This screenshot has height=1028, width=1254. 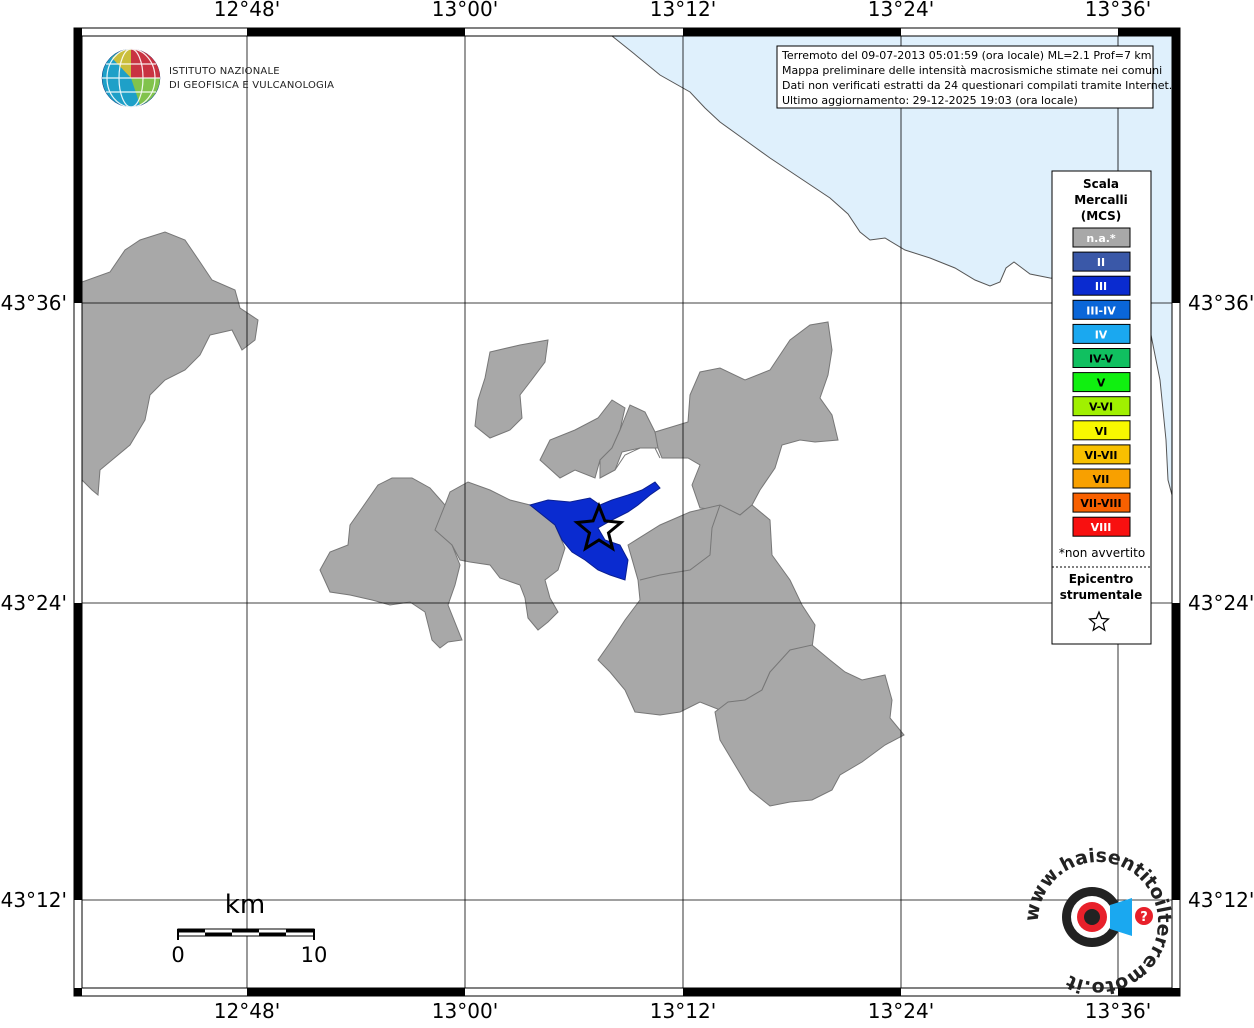 What do you see at coordinates (901, 1011) in the screenshot?
I see `bottom-lon-label: 13°24'` at bounding box center [901, 1011].